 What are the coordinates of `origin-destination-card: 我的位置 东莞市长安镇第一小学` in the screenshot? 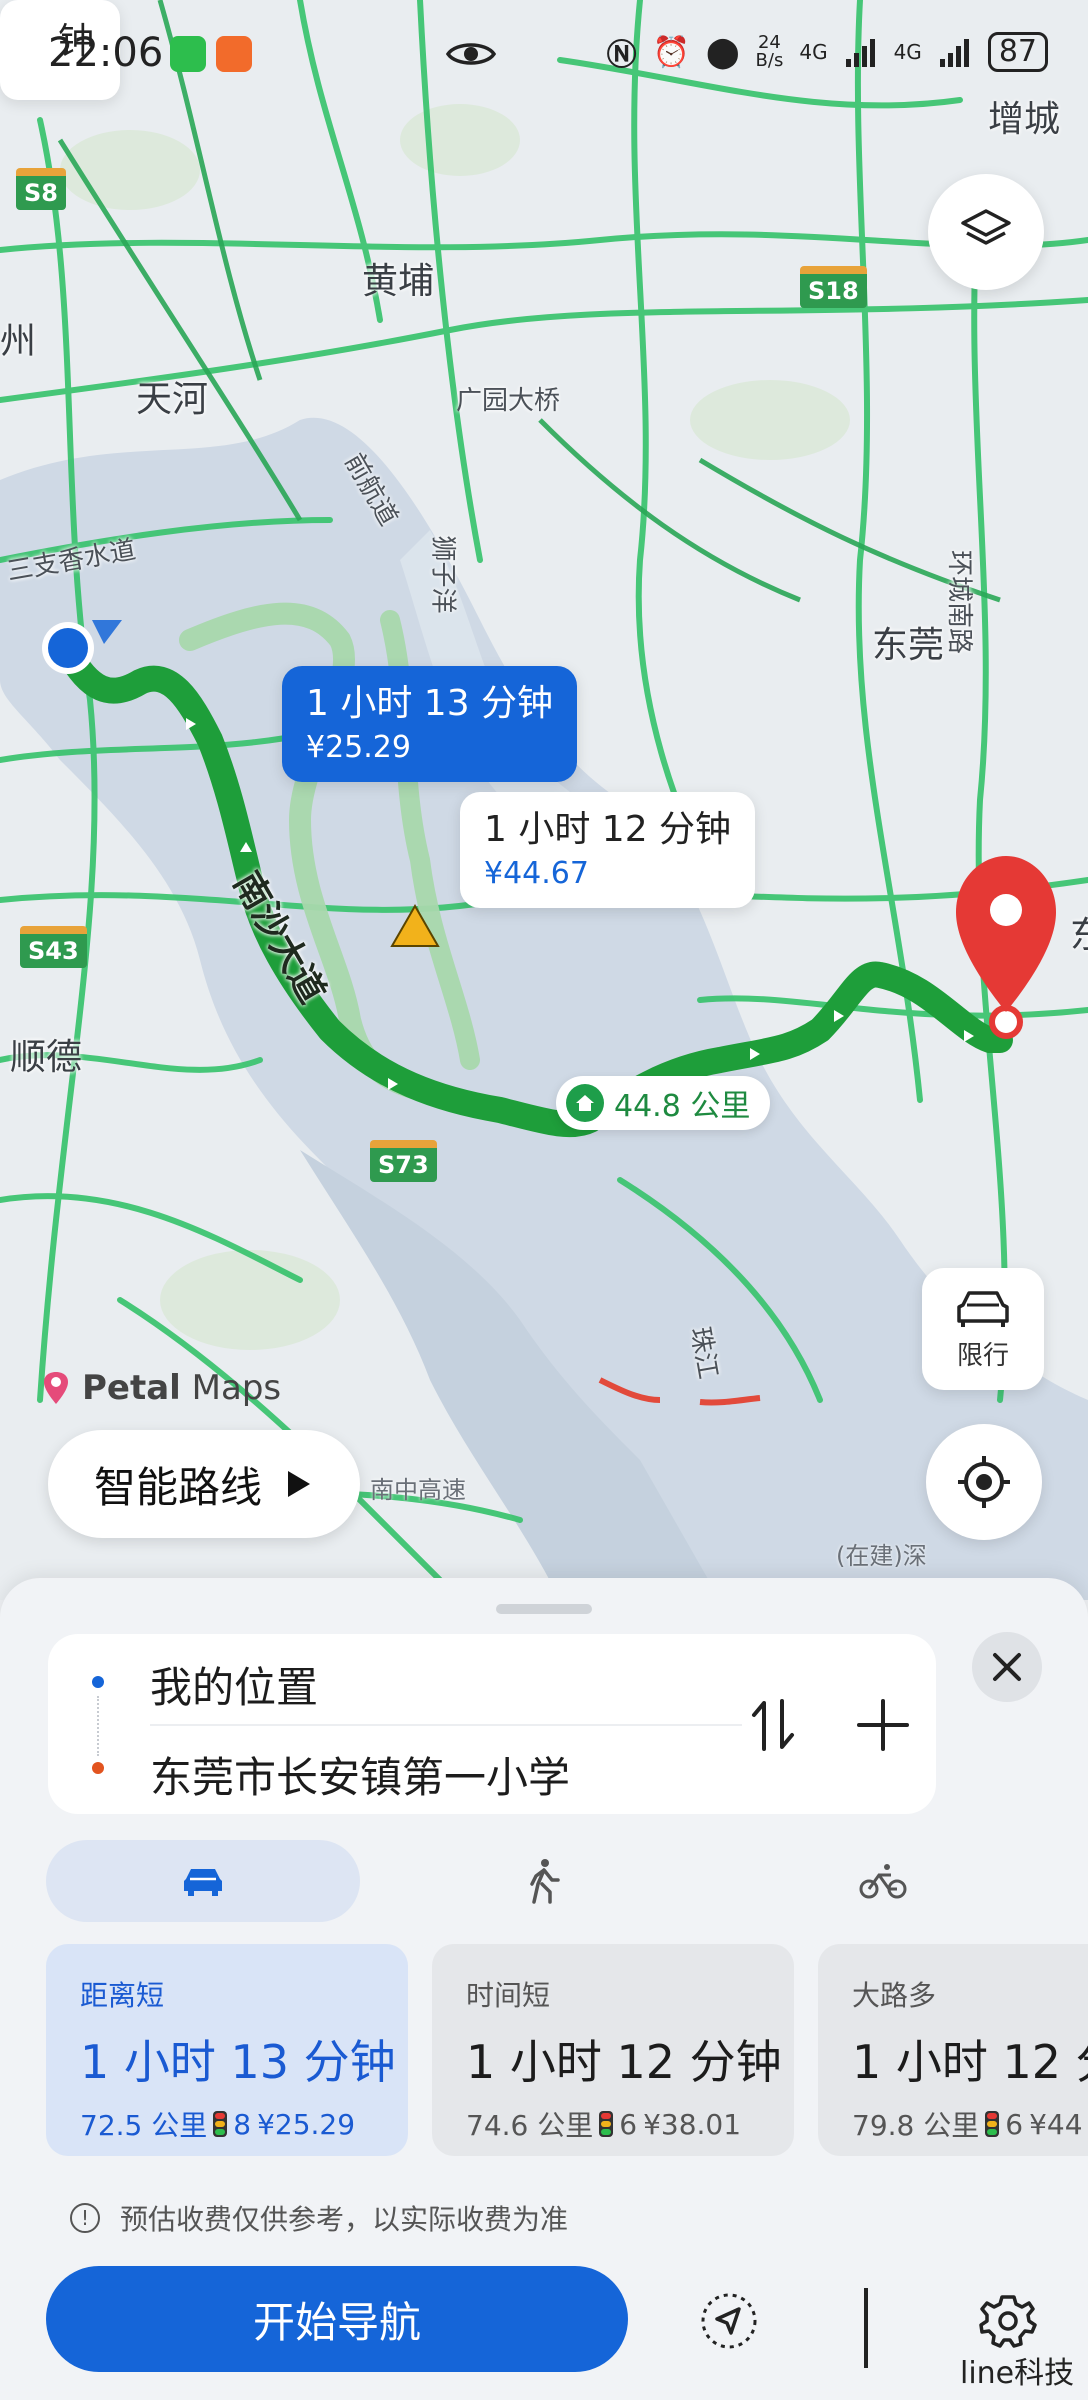 It's located at (492, 1724).